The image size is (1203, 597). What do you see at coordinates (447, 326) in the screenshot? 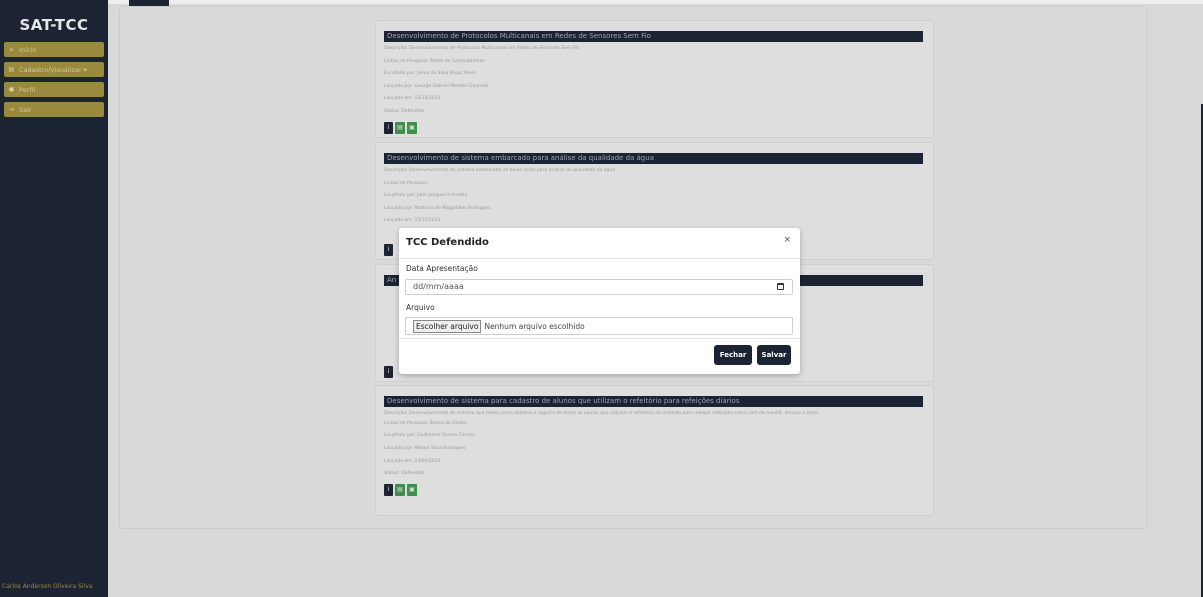
I see `choose-file-button: Escolher arquivo` at bounding box center [447, 326].